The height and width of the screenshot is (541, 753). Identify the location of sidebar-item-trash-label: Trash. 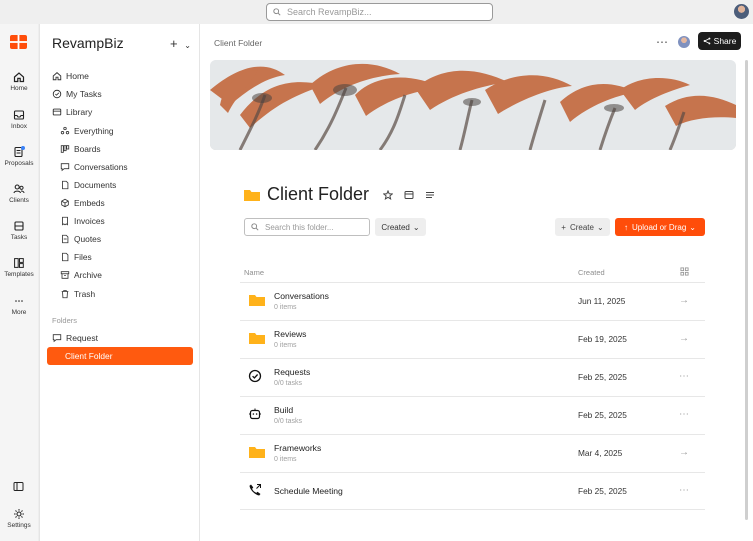
(85, 294).